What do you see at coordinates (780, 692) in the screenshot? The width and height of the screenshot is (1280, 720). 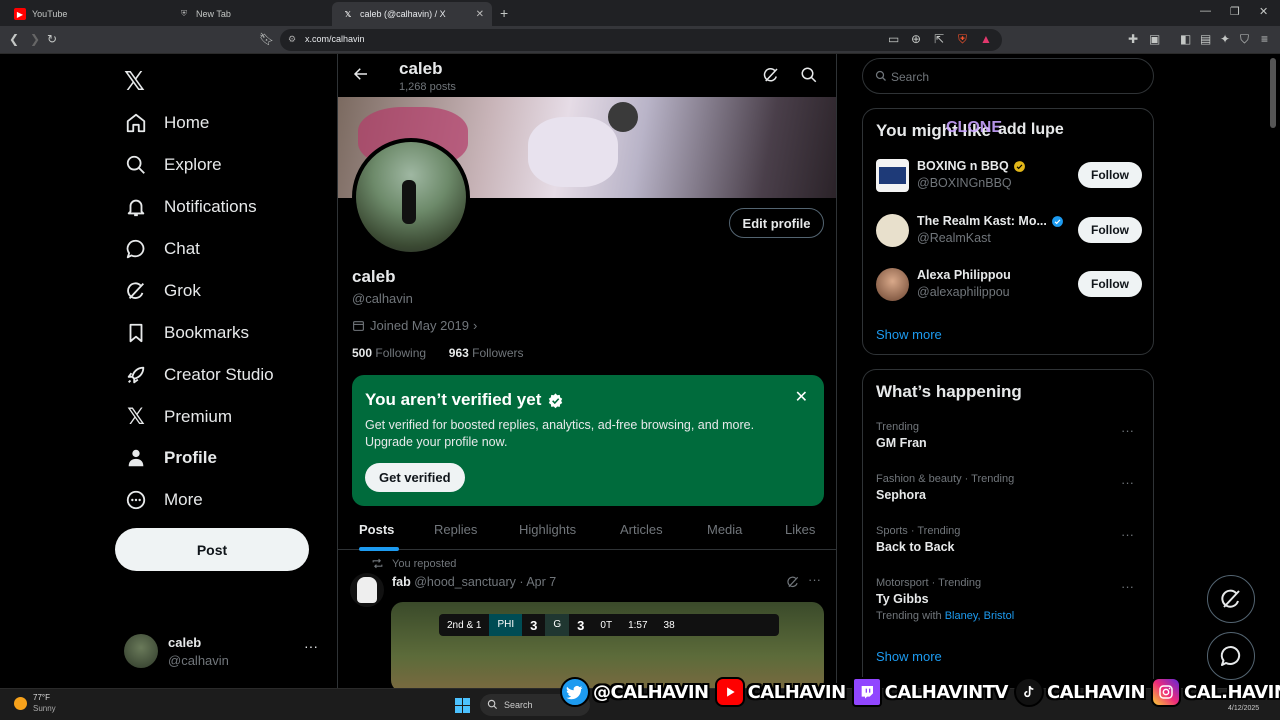 I see `overlay-youtube: CALHAVIN` at bounding box center [780, 692].